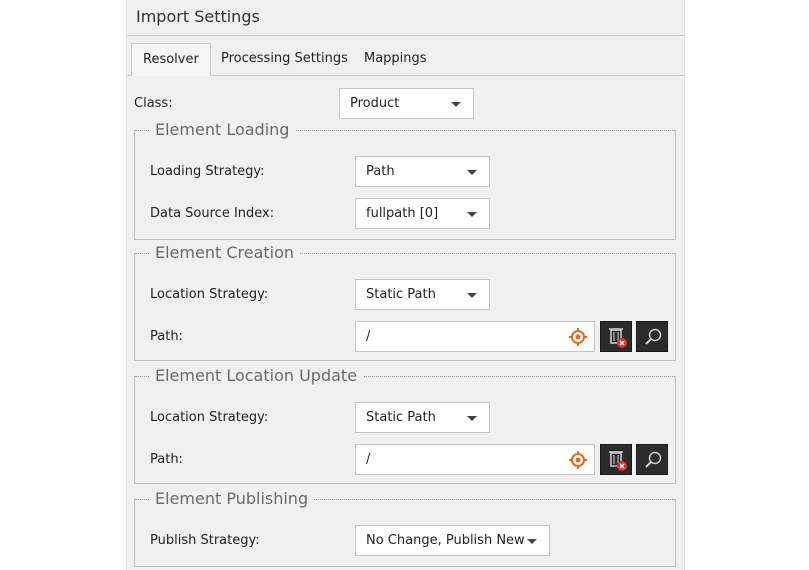 This screenshot has height=570, width=809. I want to click on class-label: Class:, so click(153, 103).